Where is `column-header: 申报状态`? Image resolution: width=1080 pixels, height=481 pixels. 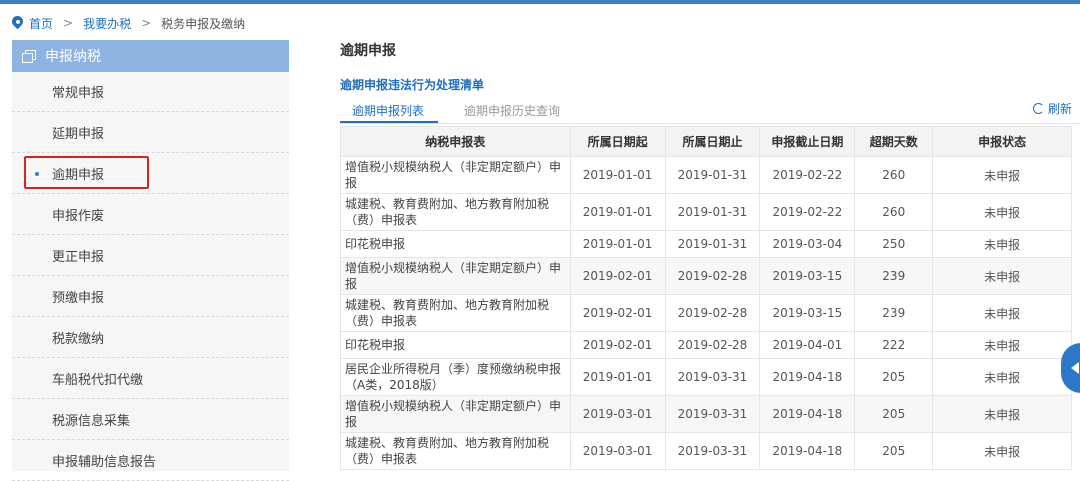
column-header: 申报状态 is located at coordinates (1002, 141).